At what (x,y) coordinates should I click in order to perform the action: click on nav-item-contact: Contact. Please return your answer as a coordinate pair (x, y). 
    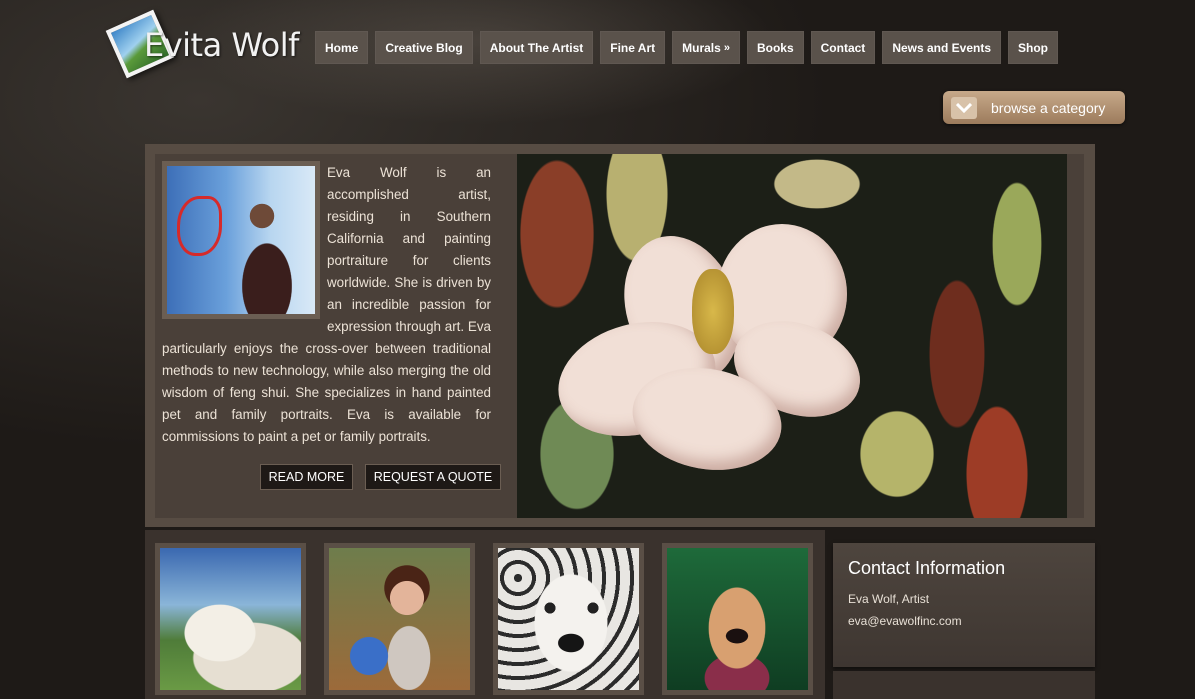
    Looking at the image, I should click on (843, 47).